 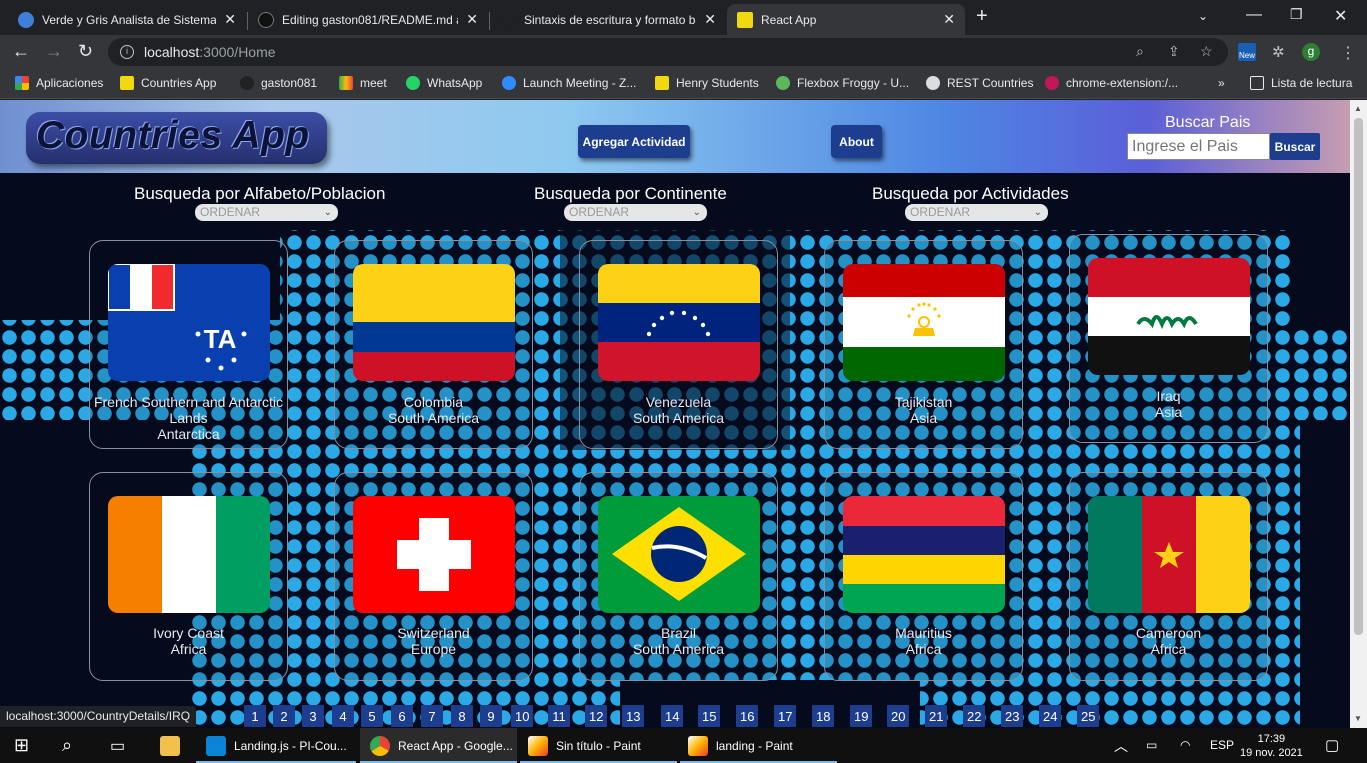 I want to click on taskbar-app-paint: Sin título - Paint, so click(x=598, y=745).